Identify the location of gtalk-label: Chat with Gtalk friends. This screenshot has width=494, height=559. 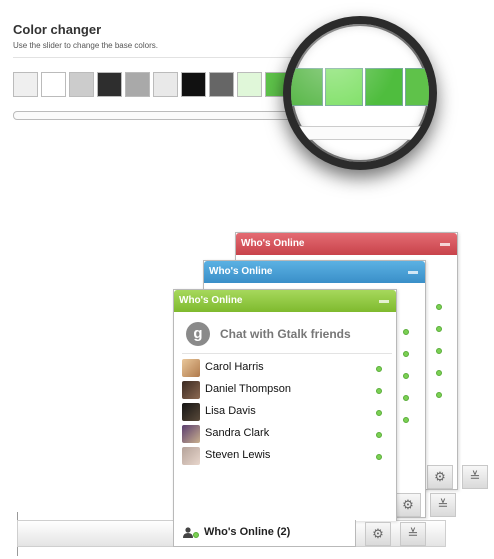
(285, 334).